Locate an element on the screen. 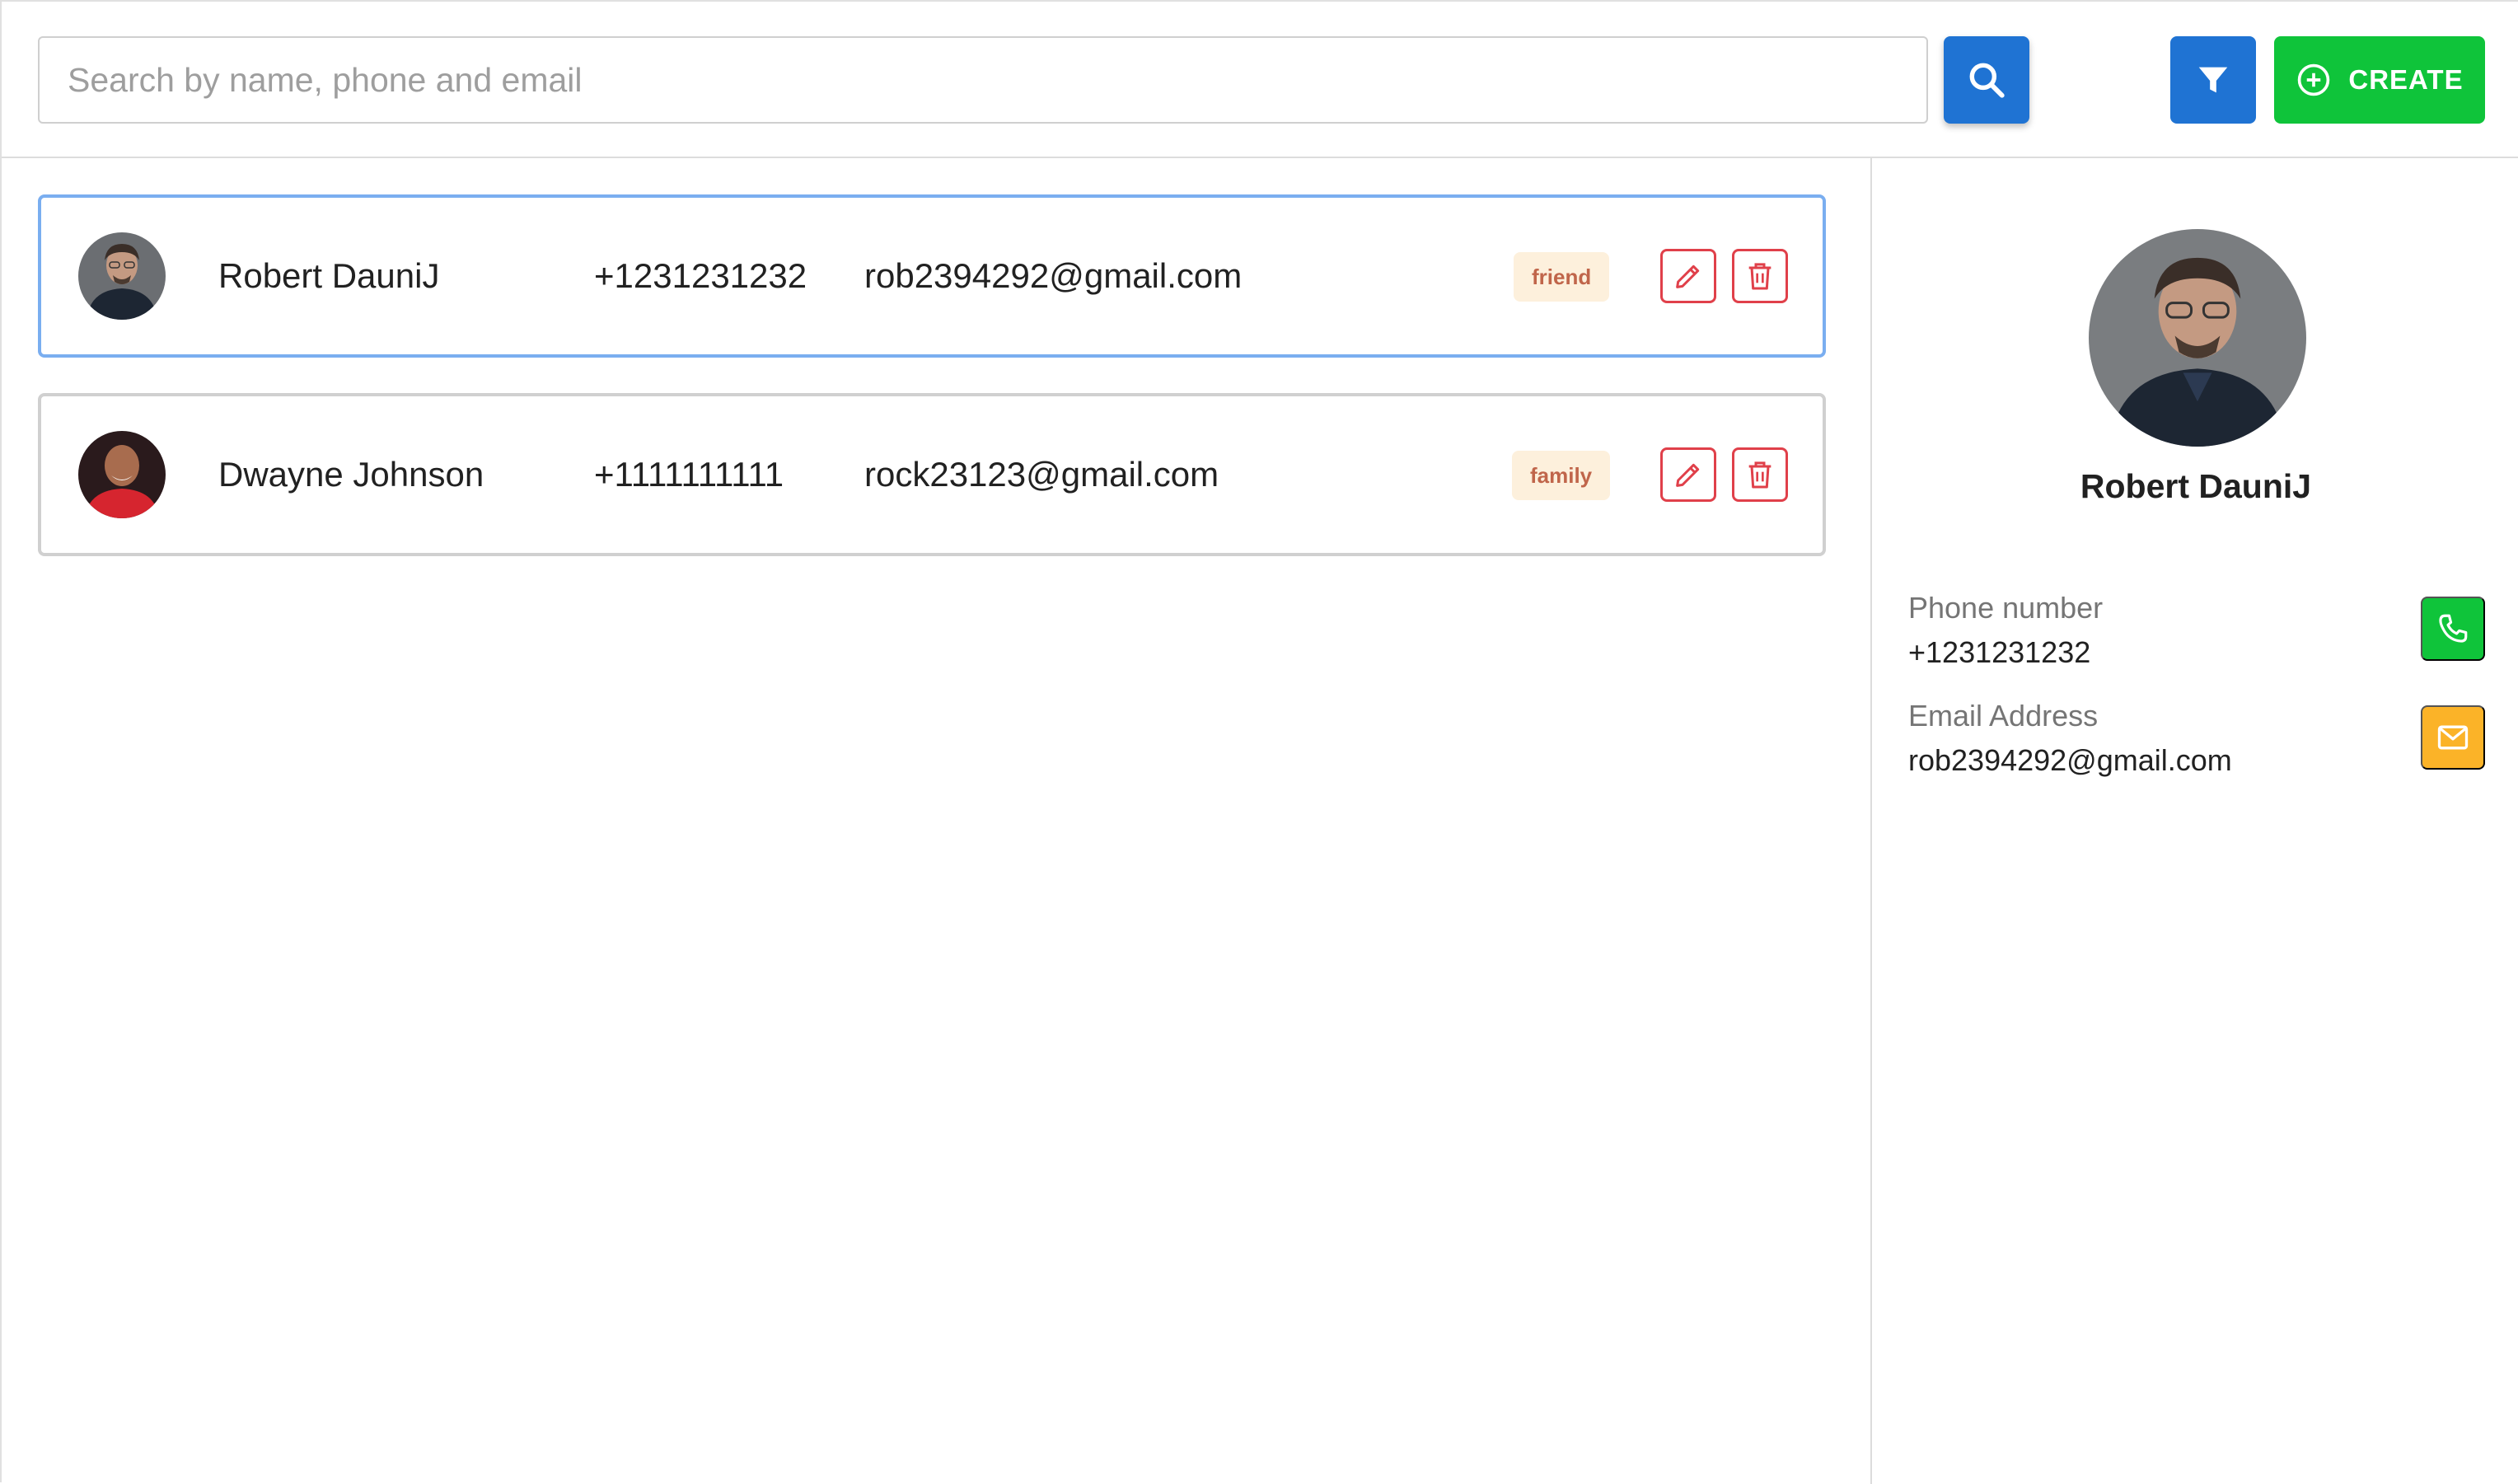 Image resolution: width=2518 pixels, height=1484 pixels. email-label: Email Address is located at coordinates (2003, 716).